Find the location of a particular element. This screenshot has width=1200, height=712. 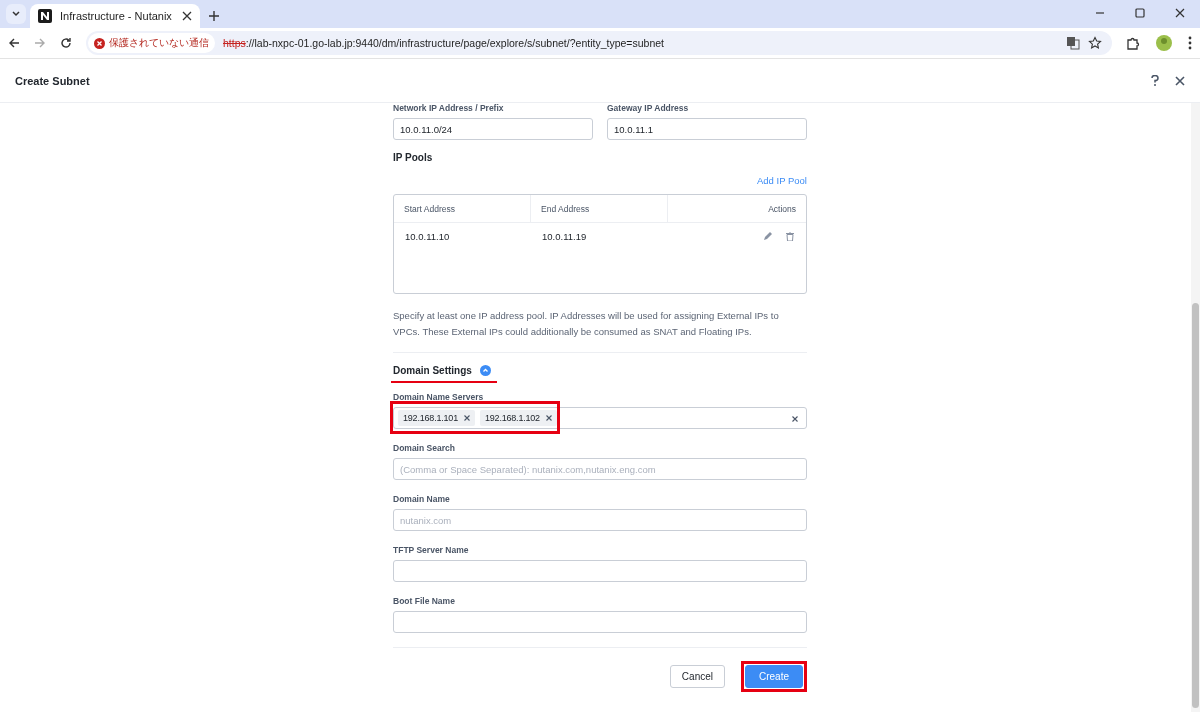

puzzle-icon is located at coordinates (1133, 43).